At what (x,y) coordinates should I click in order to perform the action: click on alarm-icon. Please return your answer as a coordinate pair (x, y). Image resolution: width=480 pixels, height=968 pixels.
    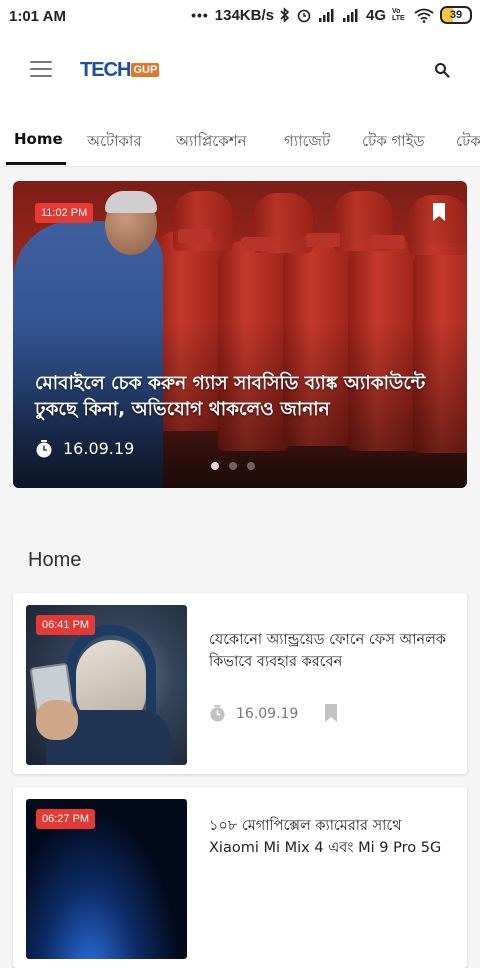
    Looking at the image, I should click on (304, 16).